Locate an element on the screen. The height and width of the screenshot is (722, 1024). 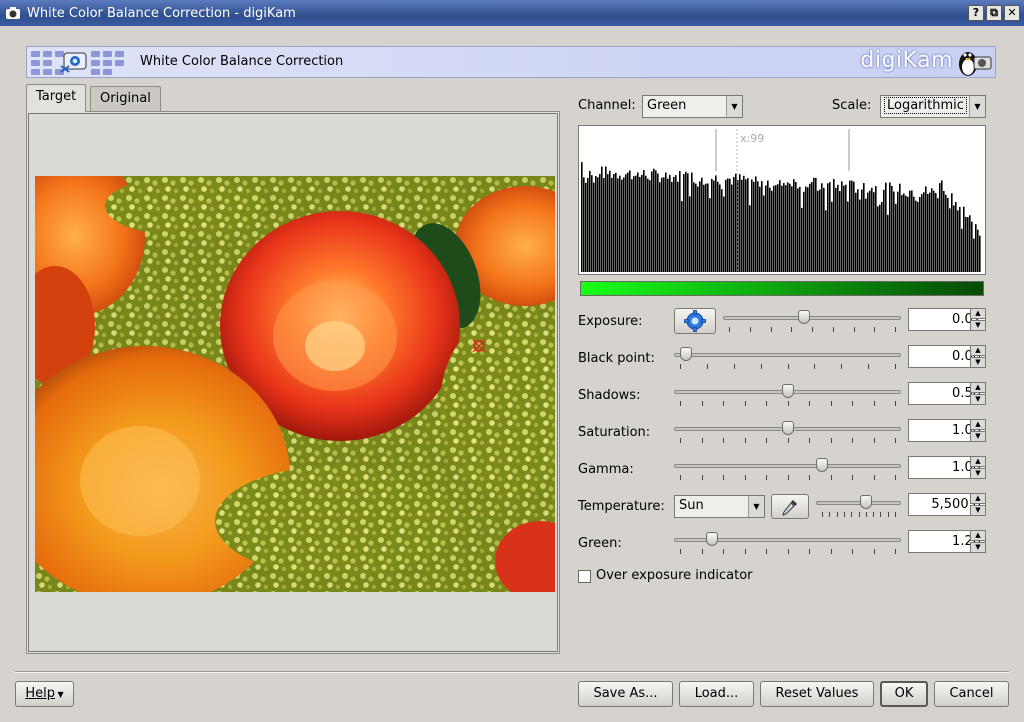
black-point-label: Black point: is located at coordinates (616, 358).